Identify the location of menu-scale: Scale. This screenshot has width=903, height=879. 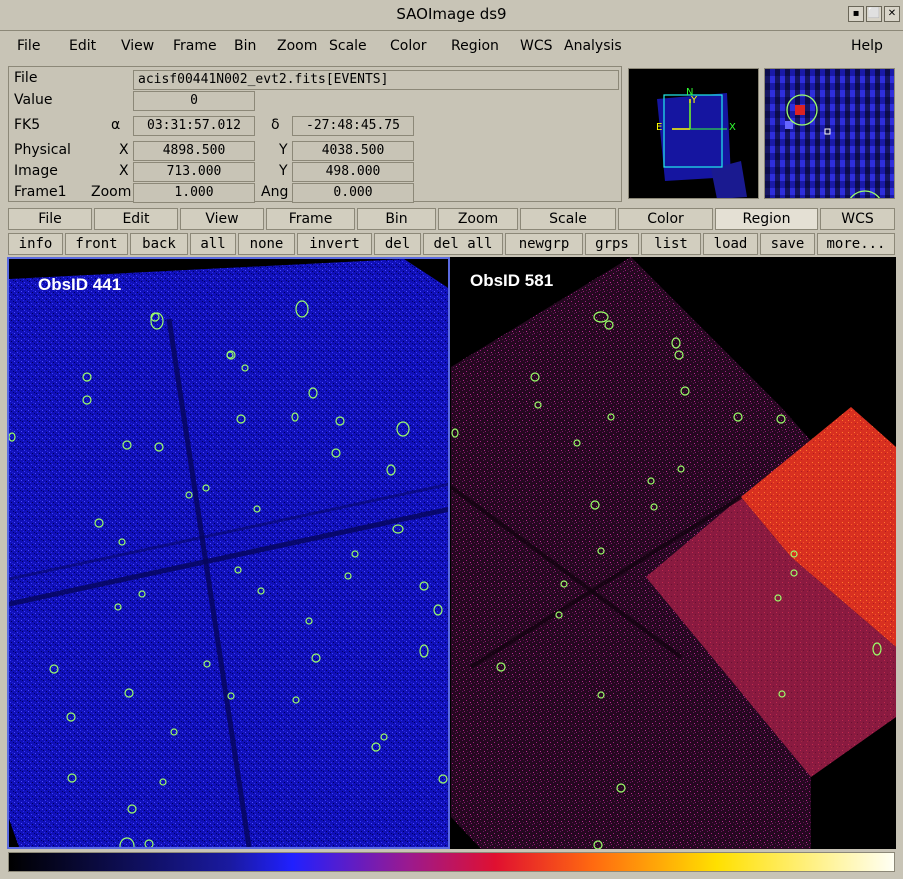
(348, 46).